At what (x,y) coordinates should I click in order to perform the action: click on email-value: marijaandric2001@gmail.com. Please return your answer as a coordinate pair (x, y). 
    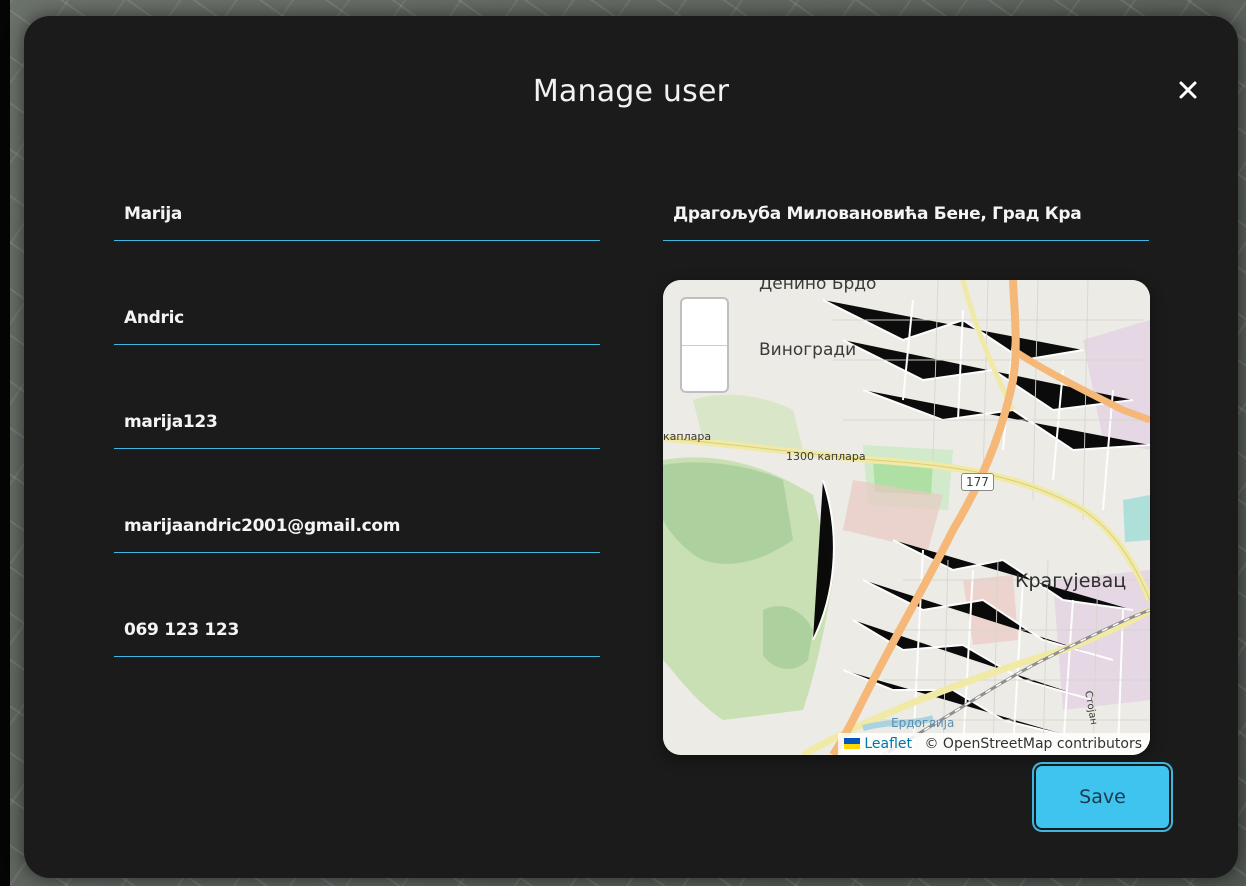
    Looking at the image, I should click on (262, 526).